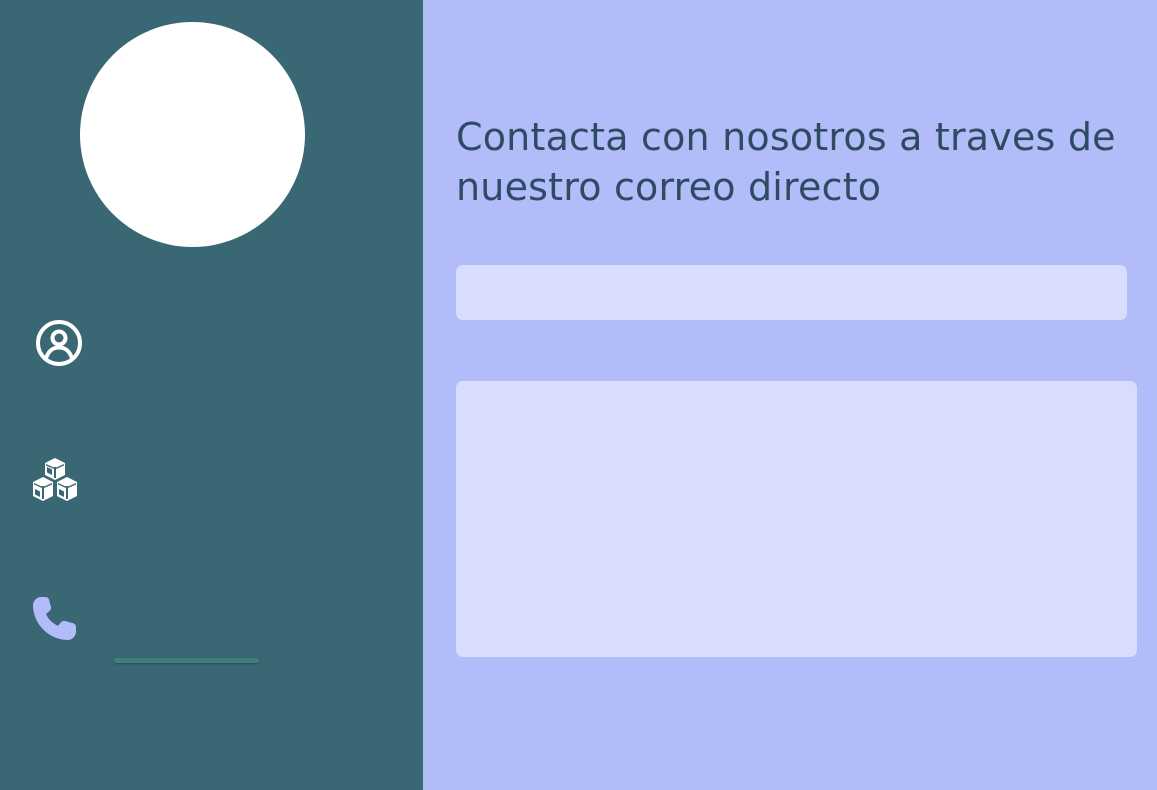  Describe the element at coordinates (55, 480) in the screenshot. I see `cubes-icon` at that location.